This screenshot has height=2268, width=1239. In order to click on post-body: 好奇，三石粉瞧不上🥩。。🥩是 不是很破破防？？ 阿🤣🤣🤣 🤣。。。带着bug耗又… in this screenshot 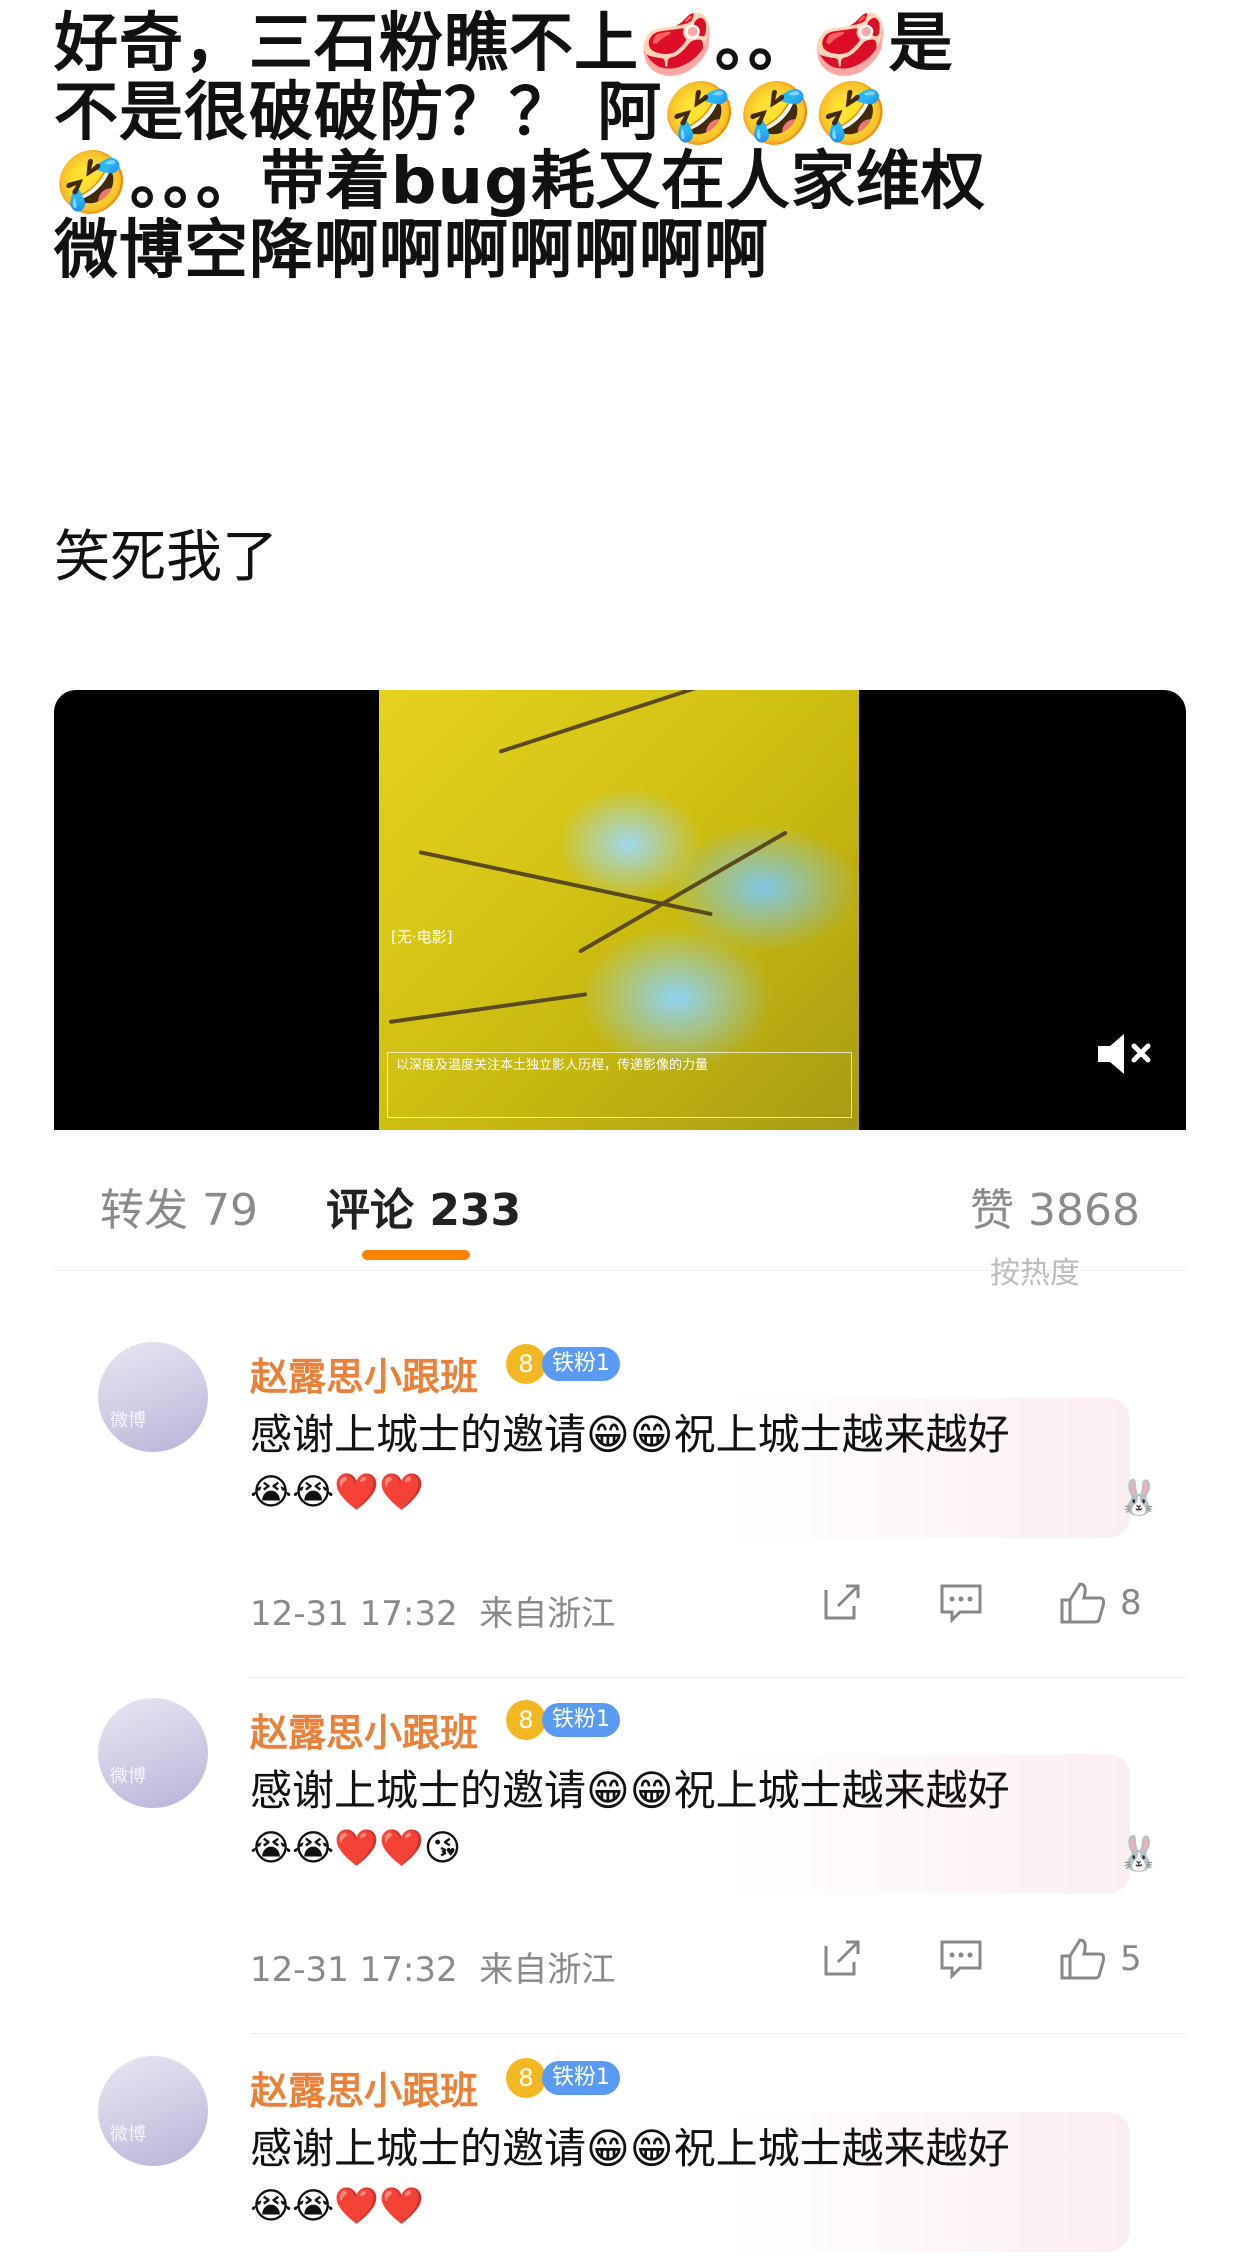, I will do `click(624, 147)`.